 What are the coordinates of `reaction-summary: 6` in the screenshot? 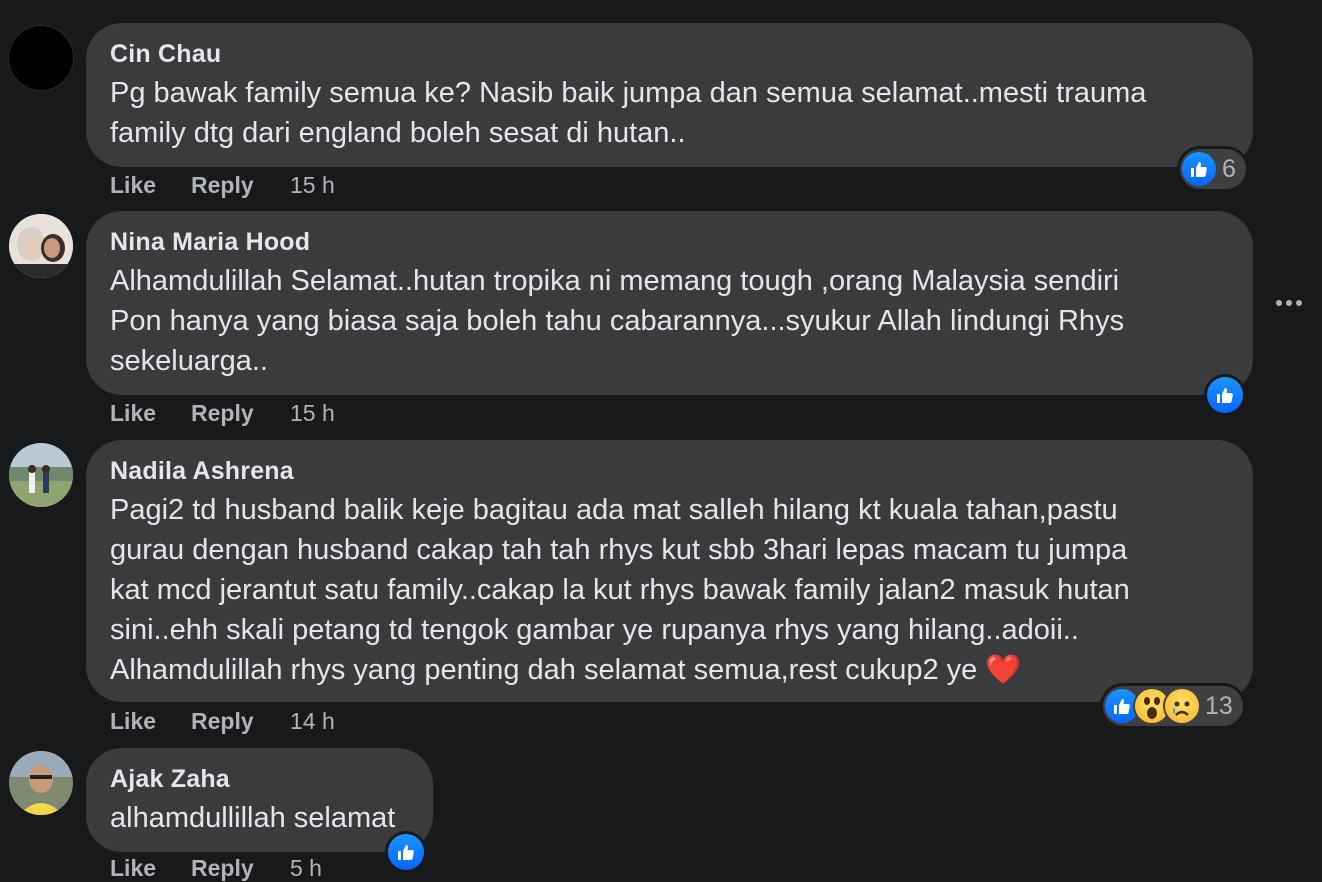 It's located at (1213, 169).